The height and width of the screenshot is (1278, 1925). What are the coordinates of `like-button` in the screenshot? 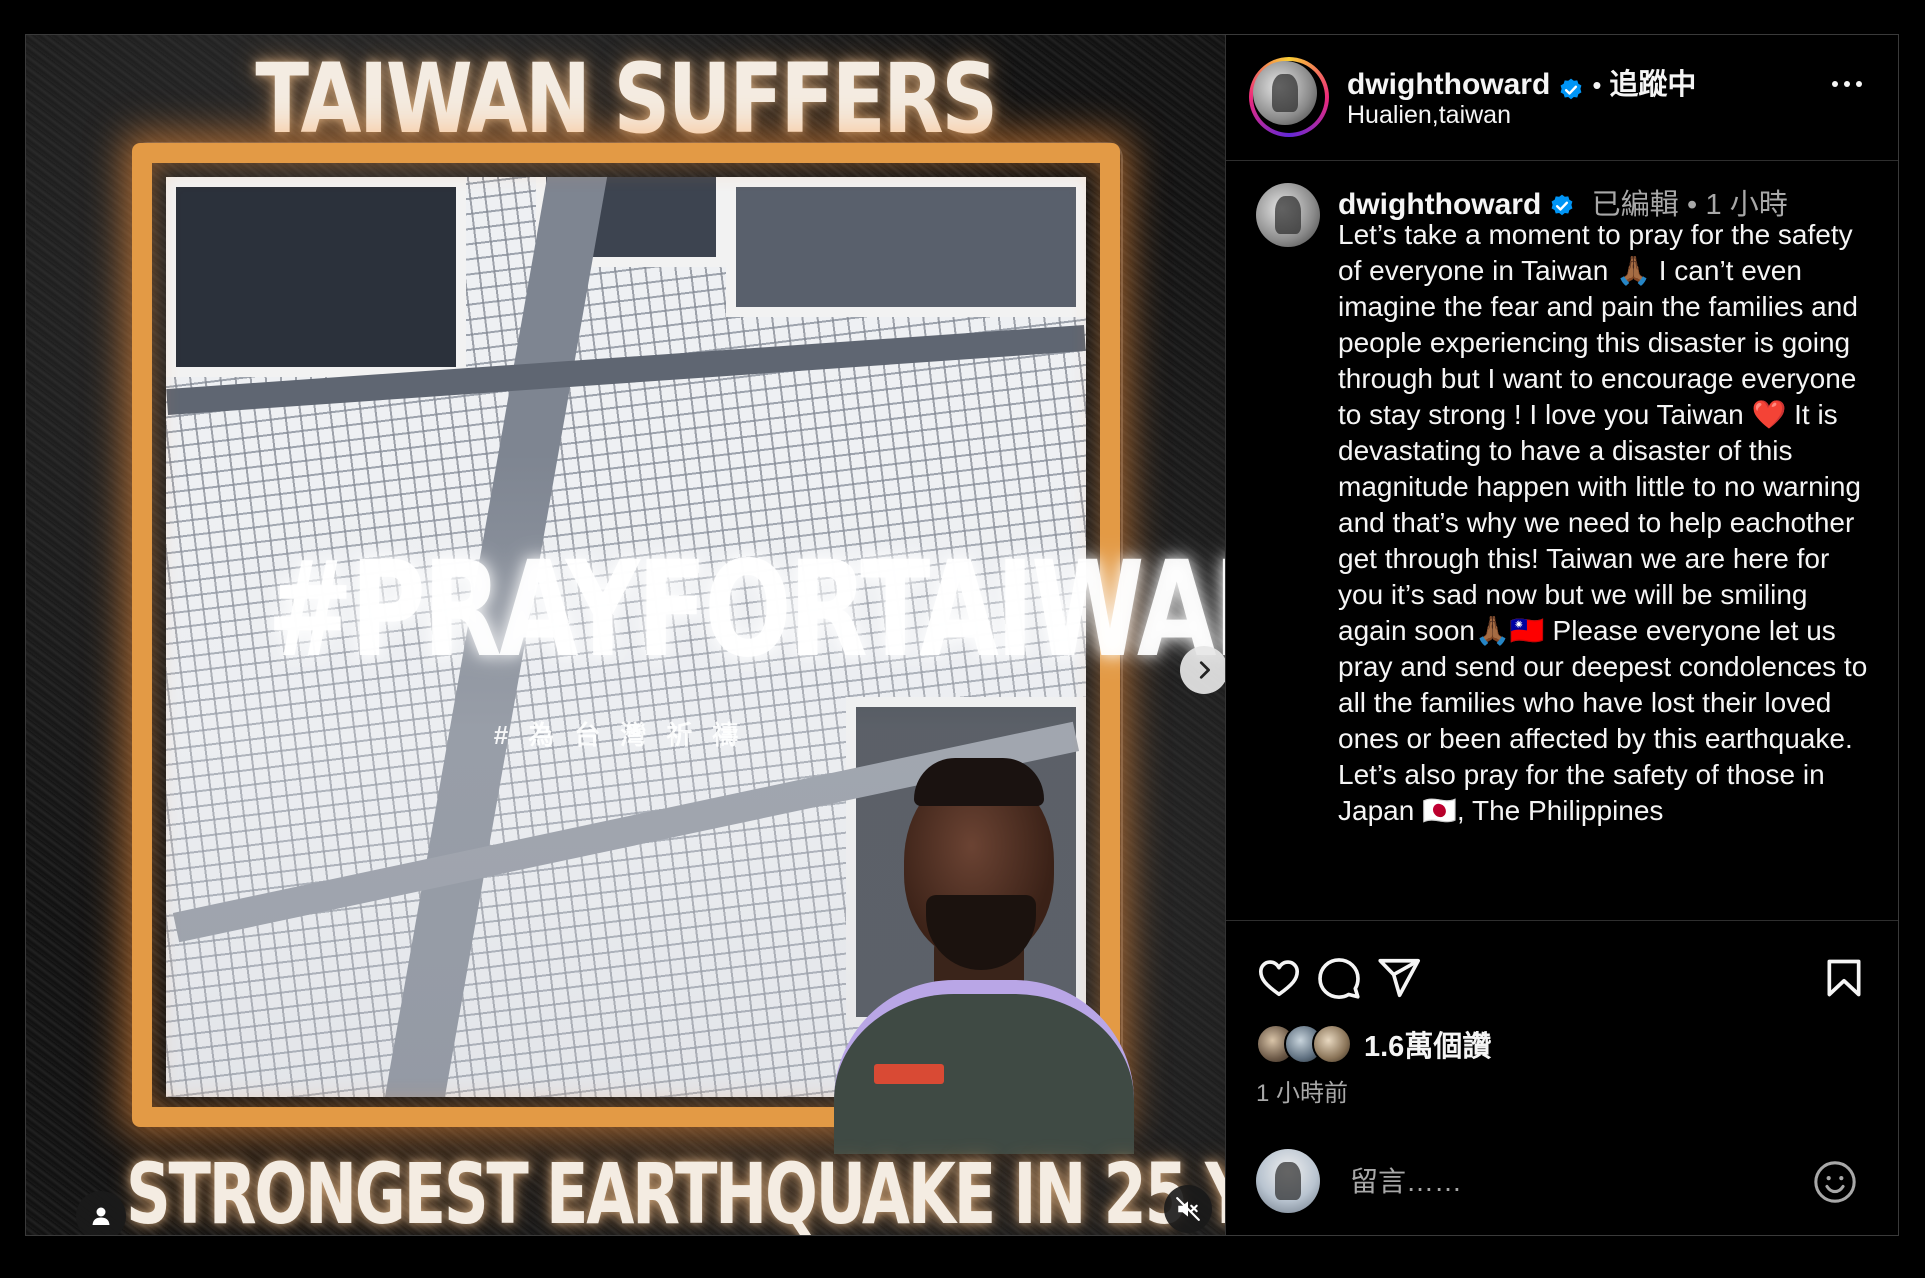 It's located at (1279, 978).